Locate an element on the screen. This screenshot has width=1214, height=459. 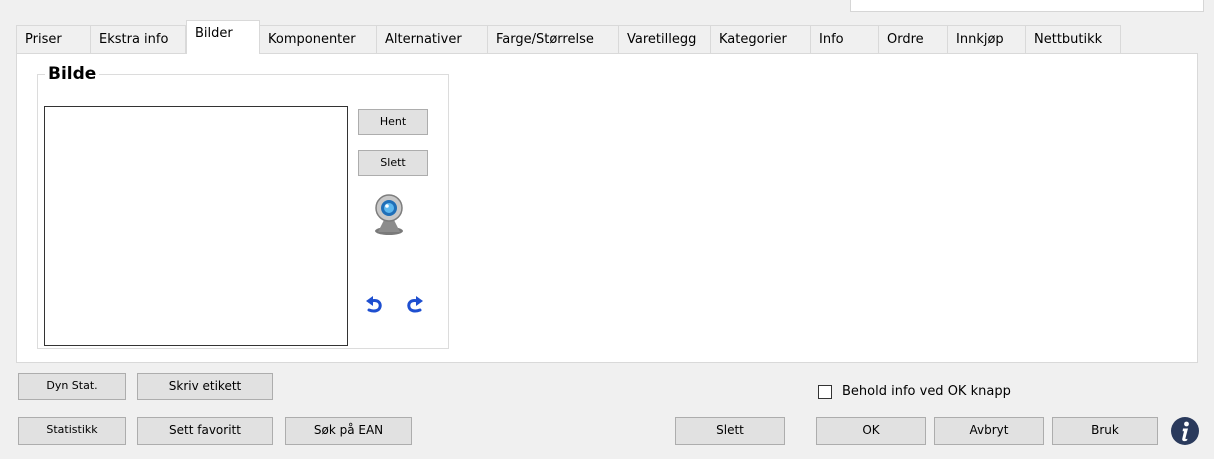
image-preview is located at coordinates (196, 226).